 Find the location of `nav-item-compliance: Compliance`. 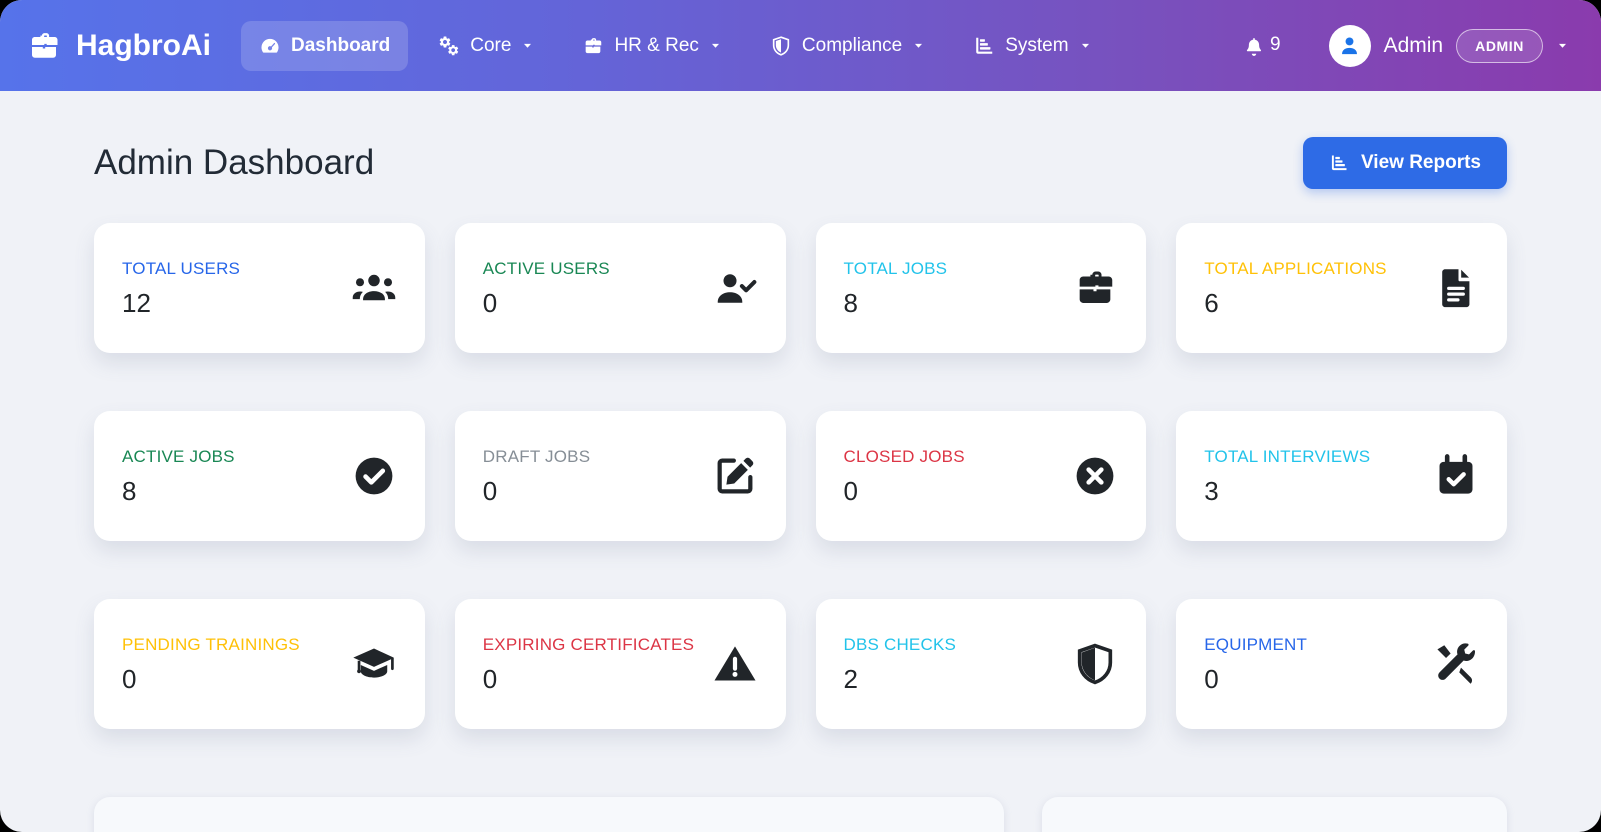

nav-item-compliance: Compliance is located at coordinates (847, 46).